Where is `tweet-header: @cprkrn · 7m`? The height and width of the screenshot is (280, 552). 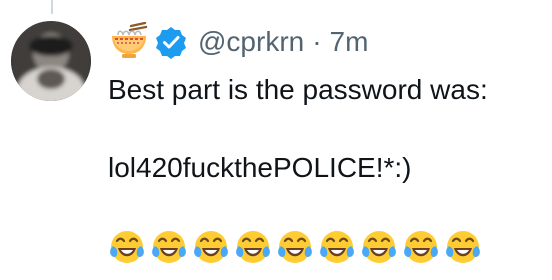 tweet-header: @cprkrn · 7m is located at coordinates (238, 41).